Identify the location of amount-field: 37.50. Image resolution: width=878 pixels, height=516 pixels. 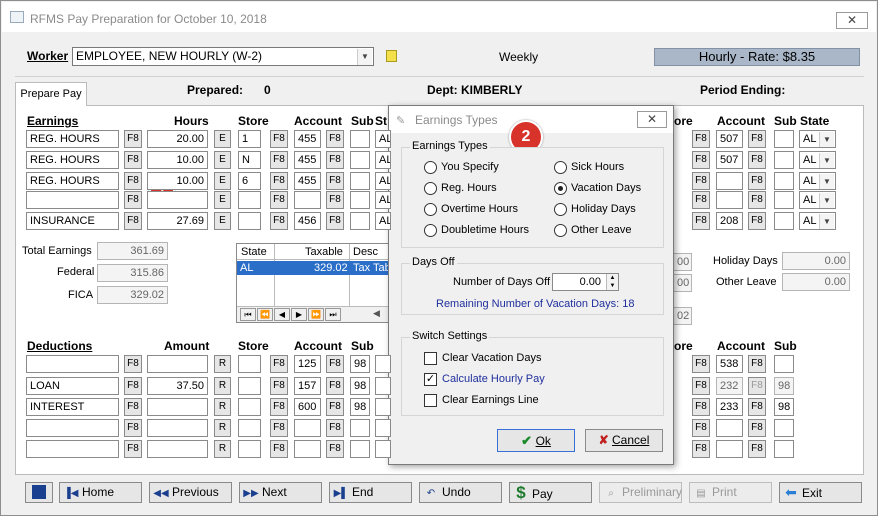
(177, 386).